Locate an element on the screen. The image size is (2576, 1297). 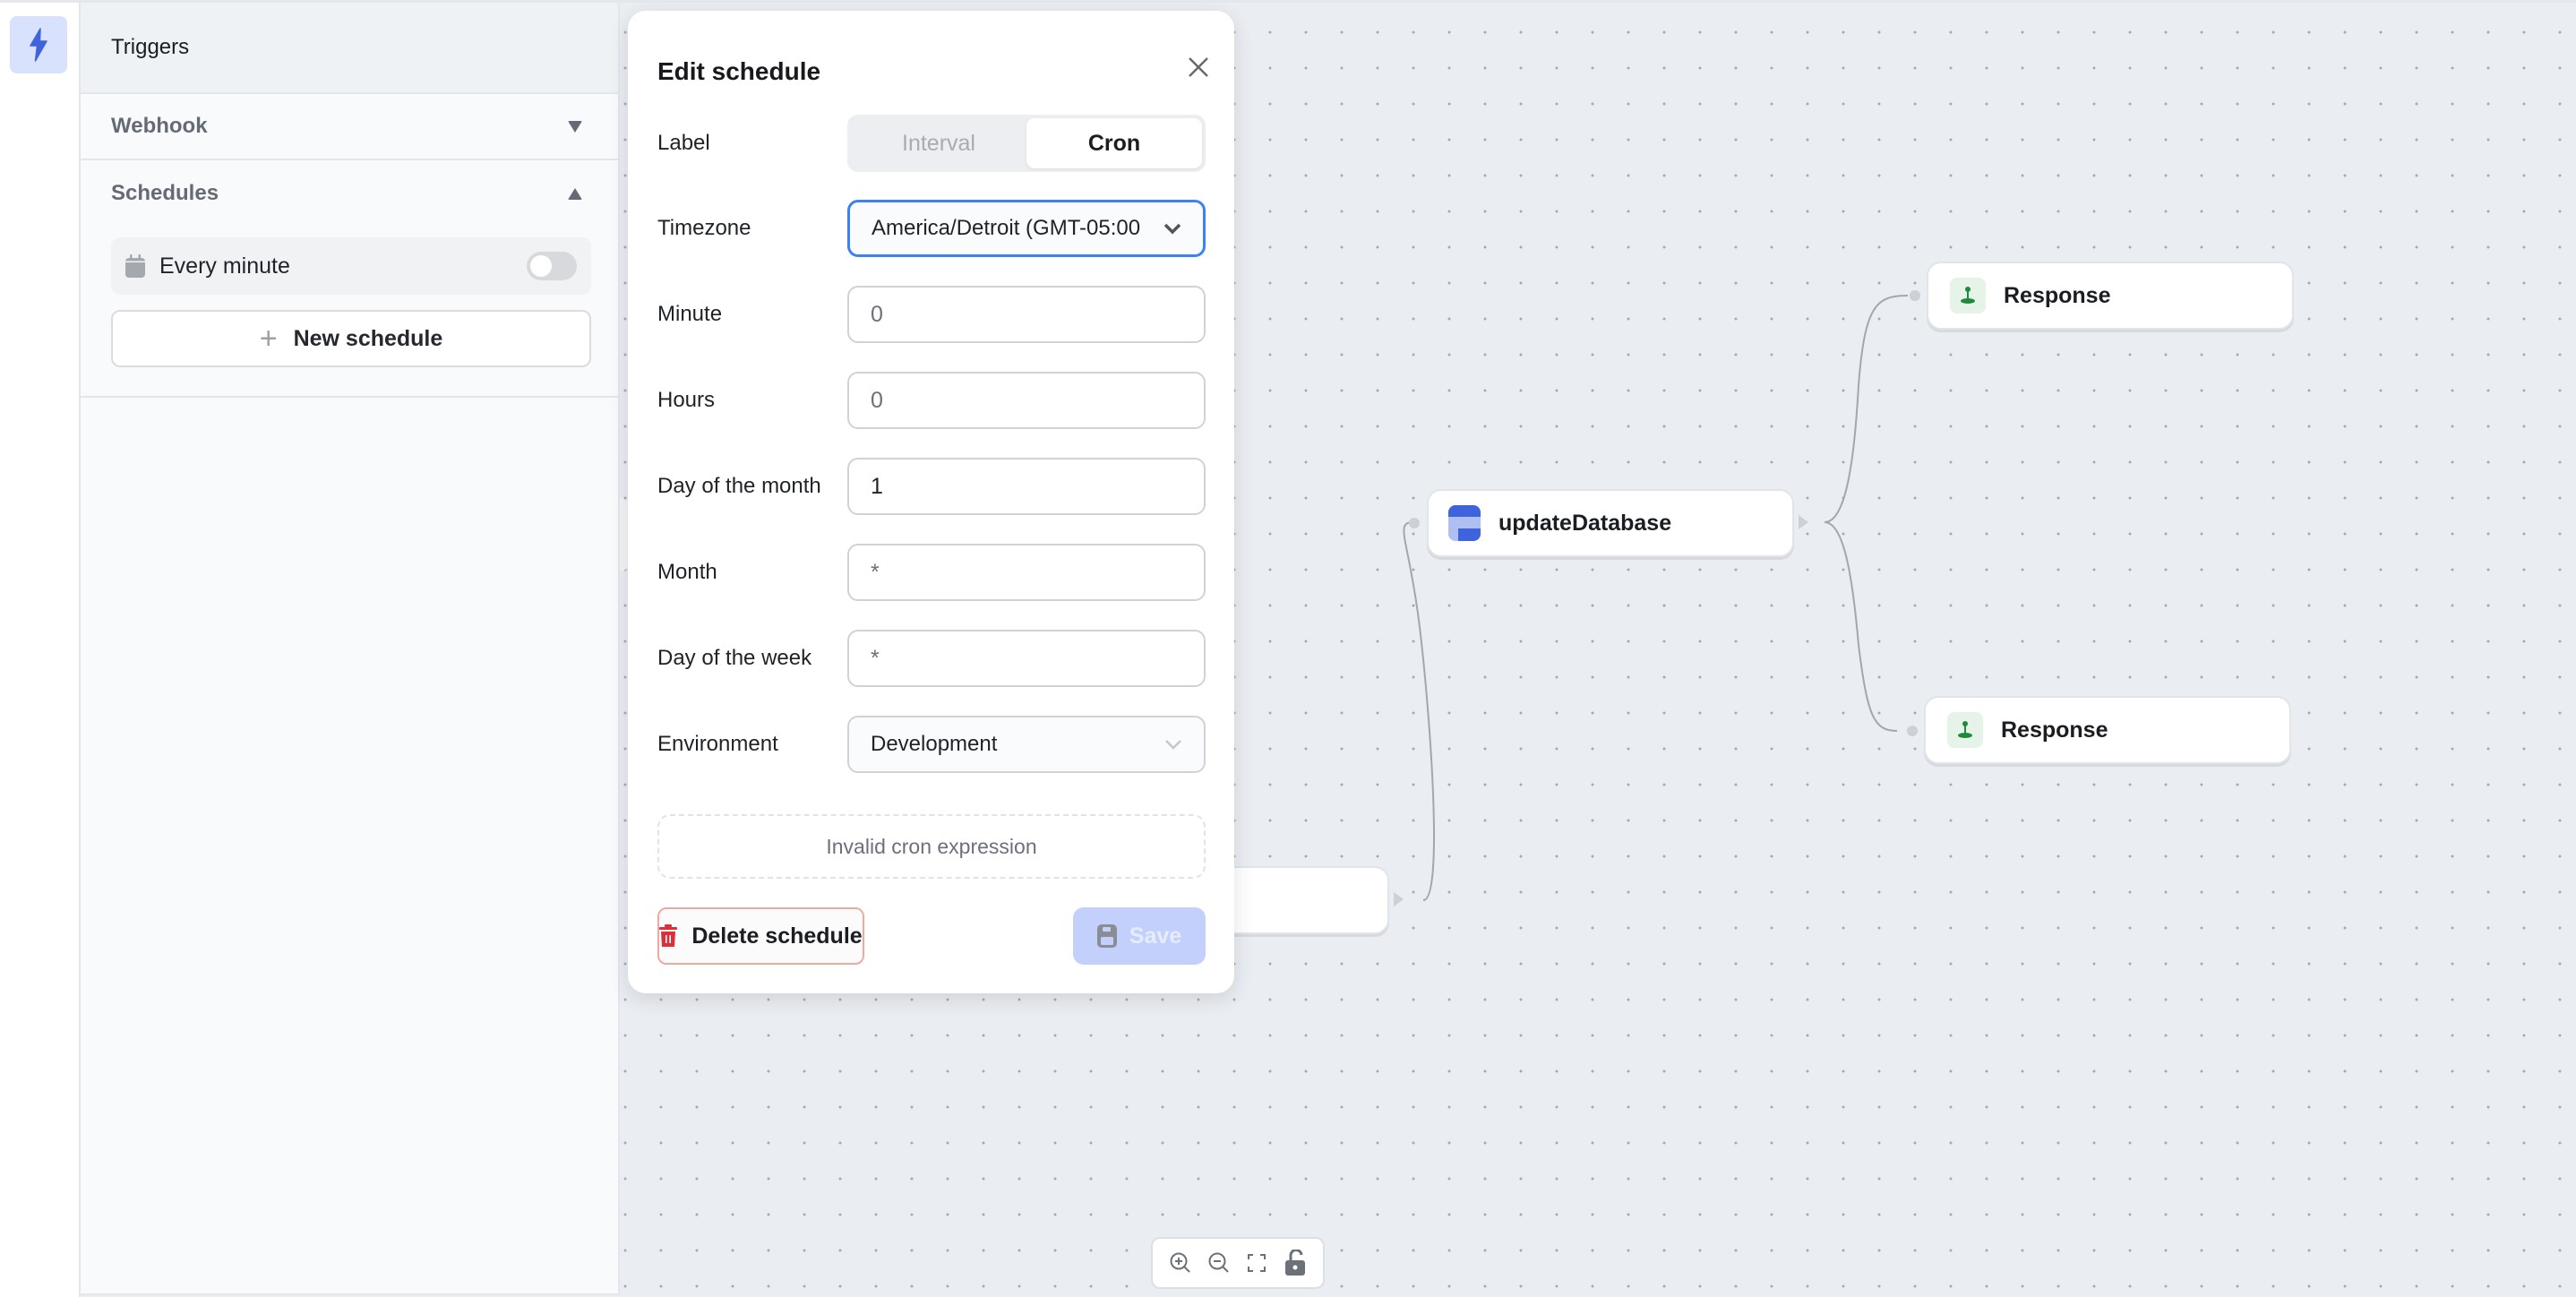
section-webhook: Webhook is located at coordinates (349, 127).